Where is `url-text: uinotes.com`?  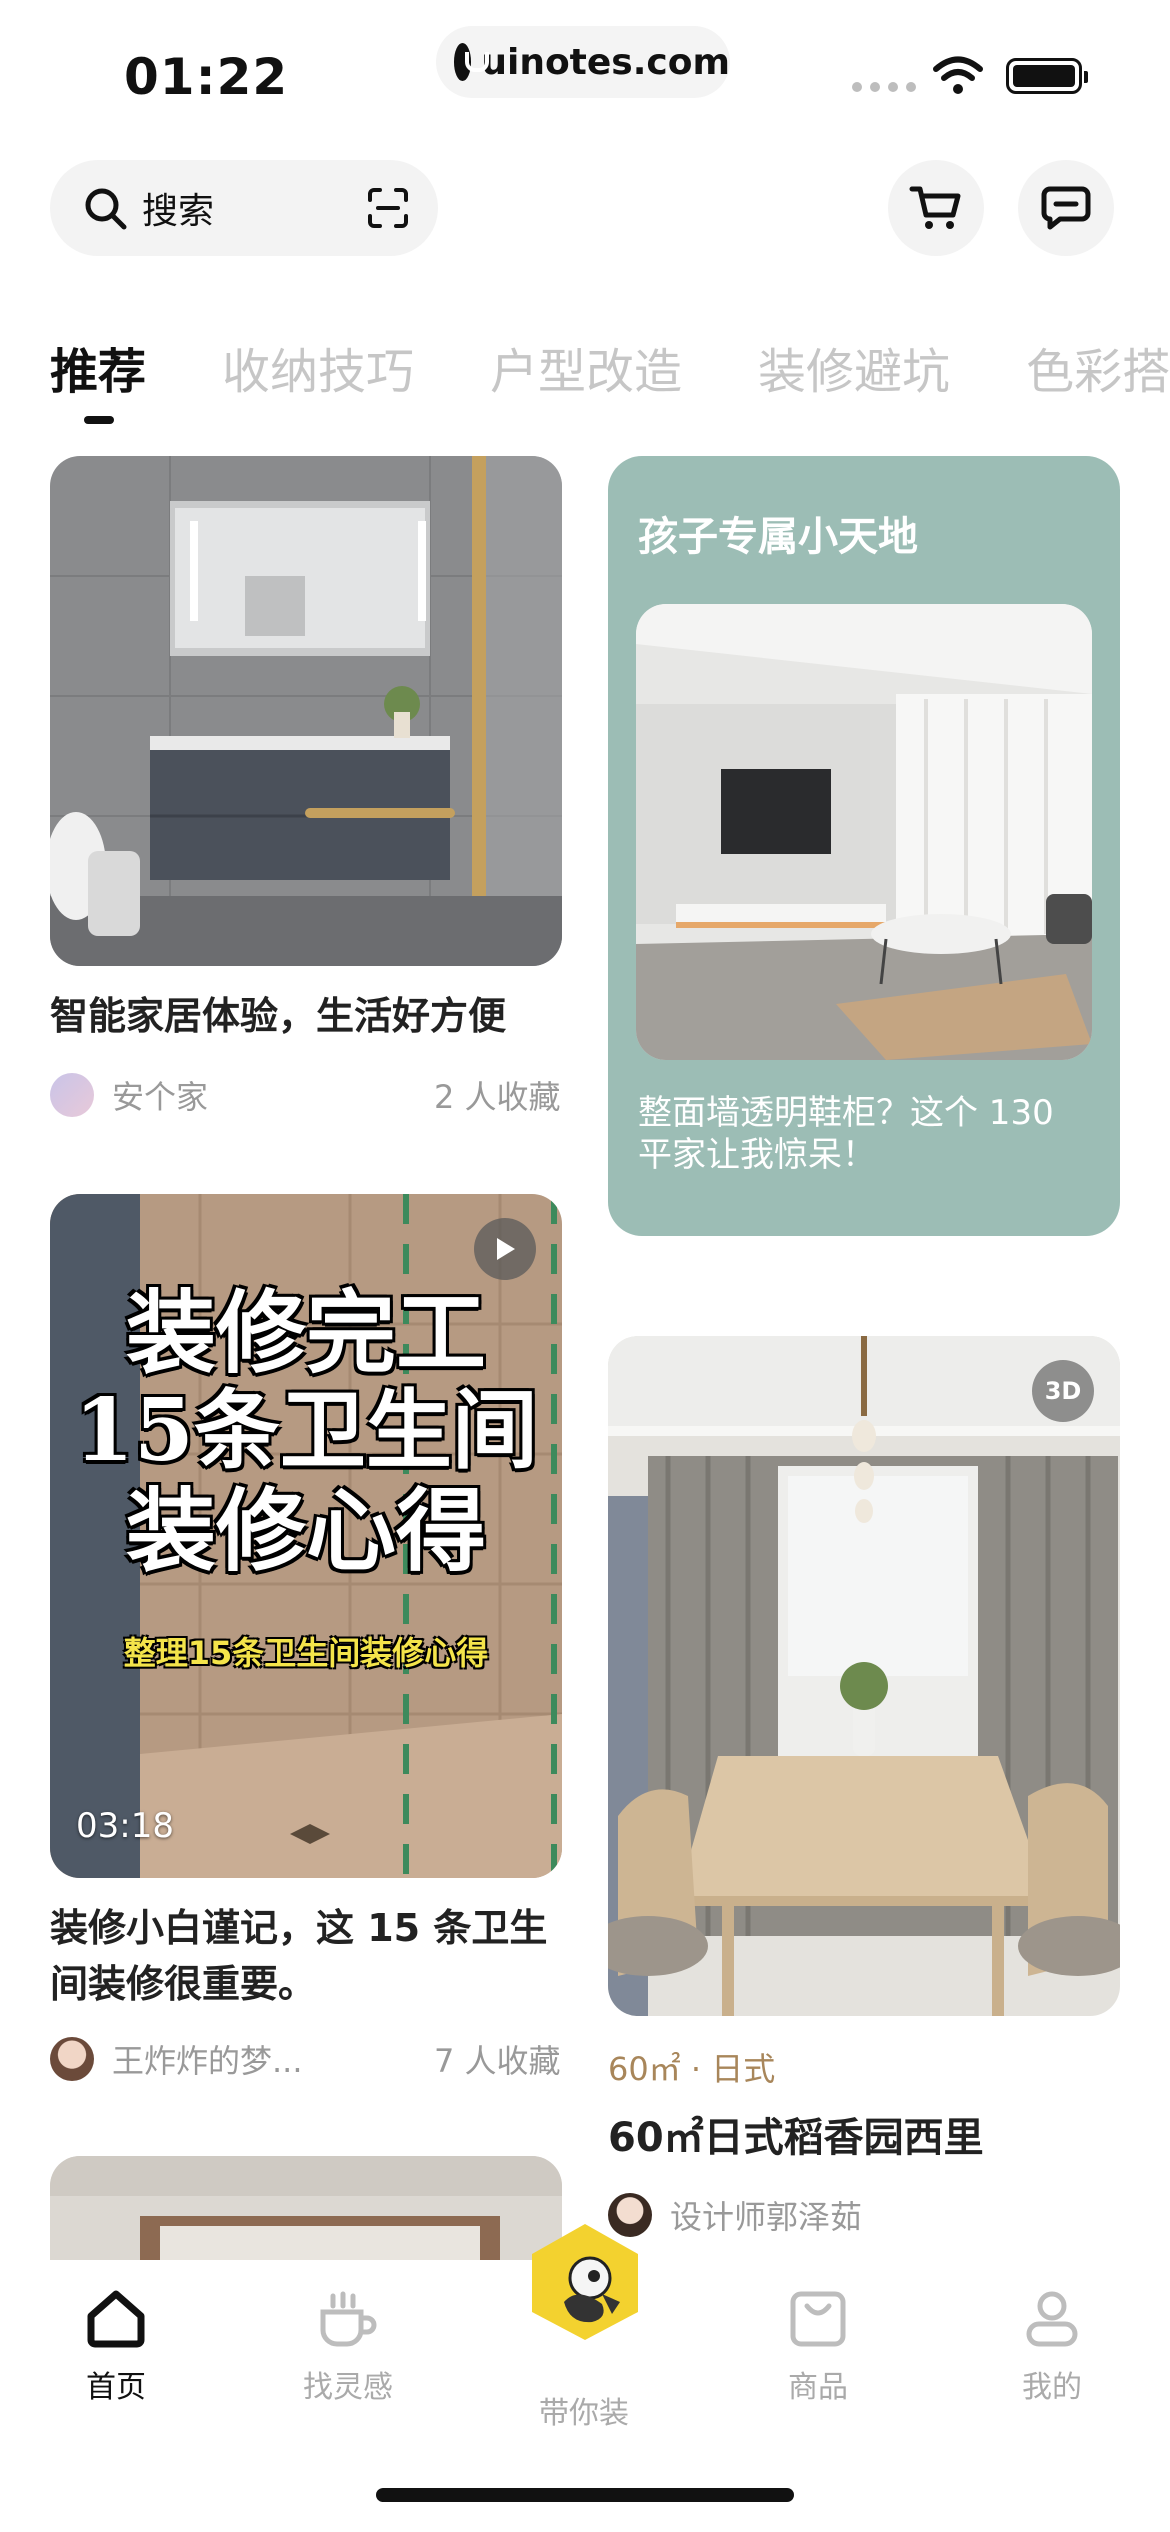
url-text: uinotes.com is located at coordinates (605, 62).